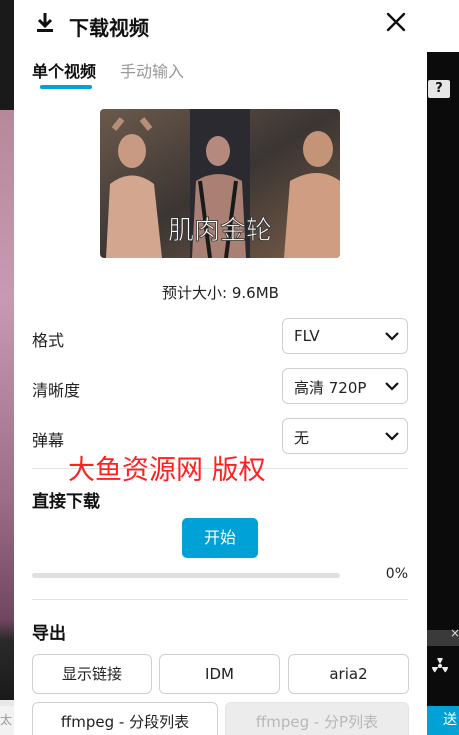 This screenshot has height=735, width=459. What do you see at coordinates (348, 674) in the screenshot?
I see `aria2-button: aria2` at bounding box center [348, 674].